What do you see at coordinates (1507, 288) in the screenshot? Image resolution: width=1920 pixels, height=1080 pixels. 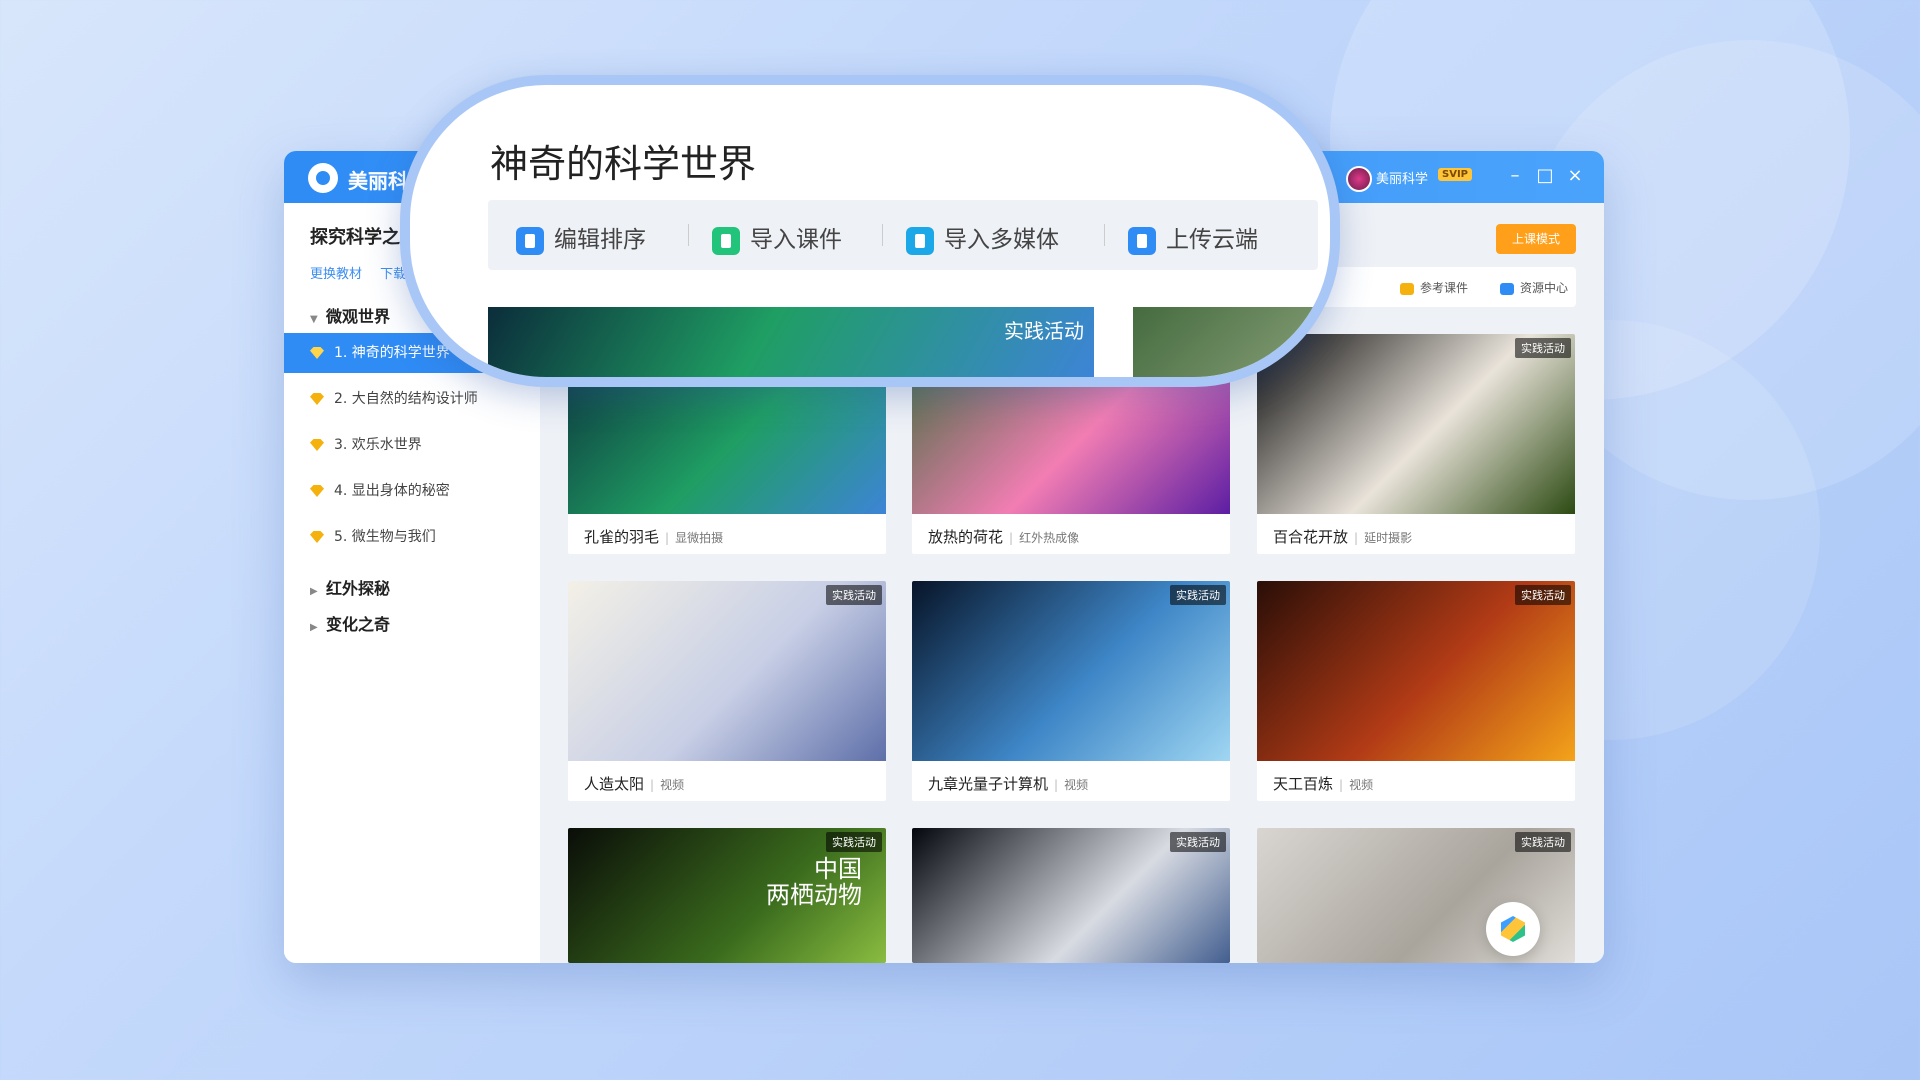 I see `cloud-icon` at bounding box center [1507, 288].